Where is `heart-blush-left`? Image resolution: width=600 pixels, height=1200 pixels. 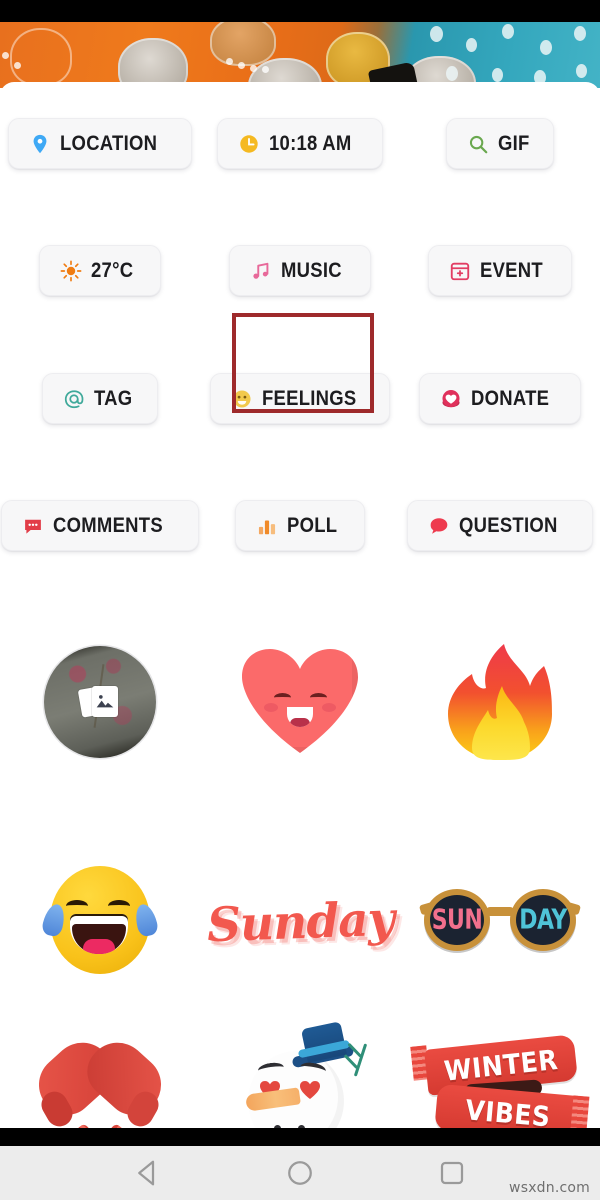 heart-blush-left is located at coordinates (271, 707).